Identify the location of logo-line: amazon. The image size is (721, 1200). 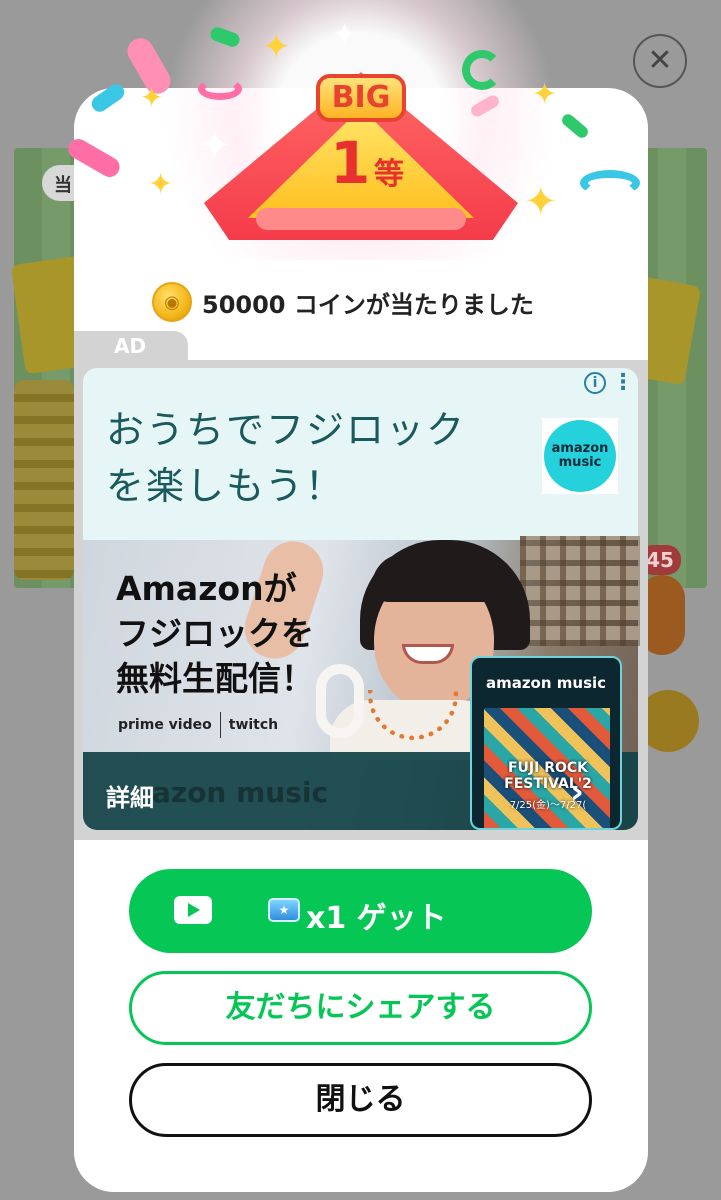
(580, 448).